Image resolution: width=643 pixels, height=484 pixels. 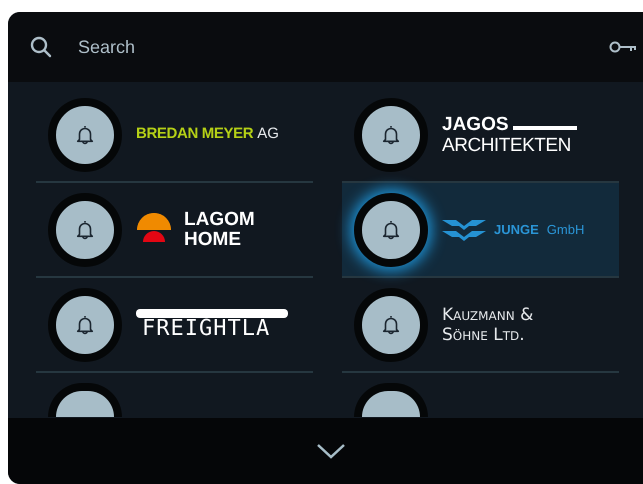 I want to click on search-field: Search, so click(x=343, y=47).